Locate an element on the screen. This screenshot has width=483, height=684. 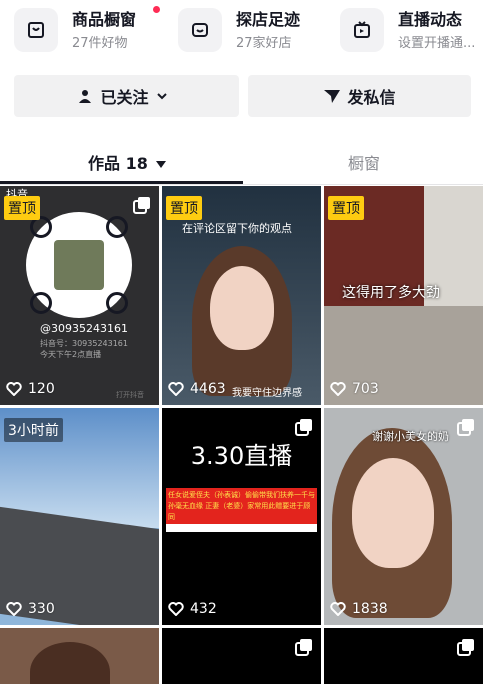
shop-visit-icon is located at coordinates (200, 30).